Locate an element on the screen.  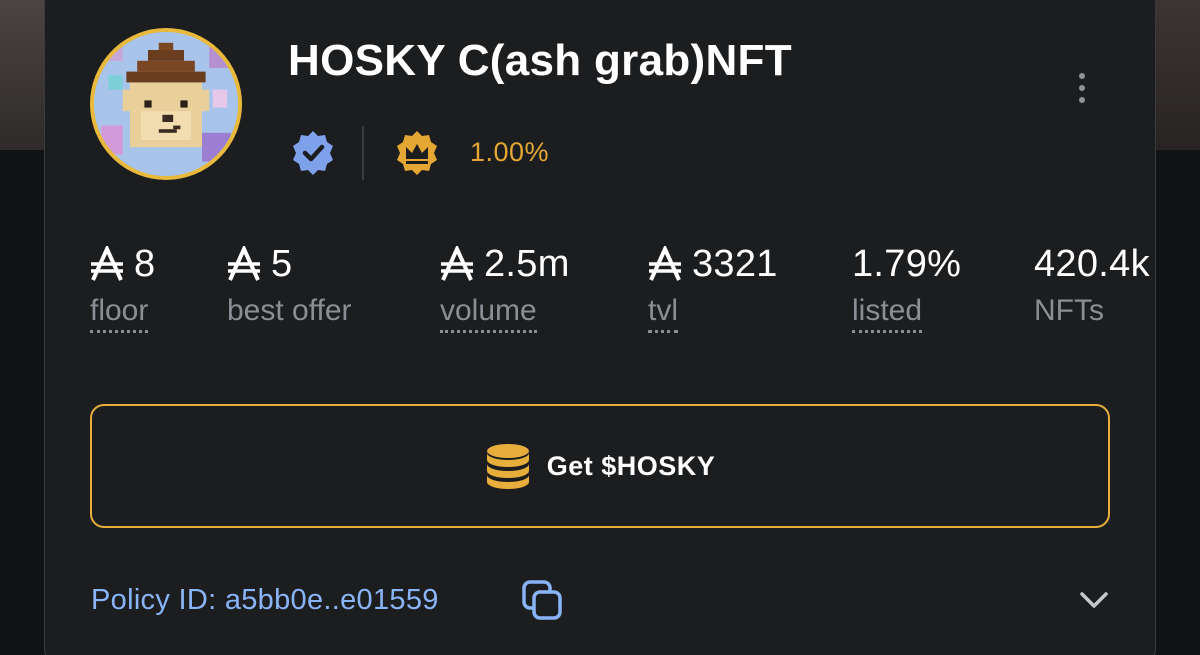
listed-label: listed is located at coordinates (887, 313).